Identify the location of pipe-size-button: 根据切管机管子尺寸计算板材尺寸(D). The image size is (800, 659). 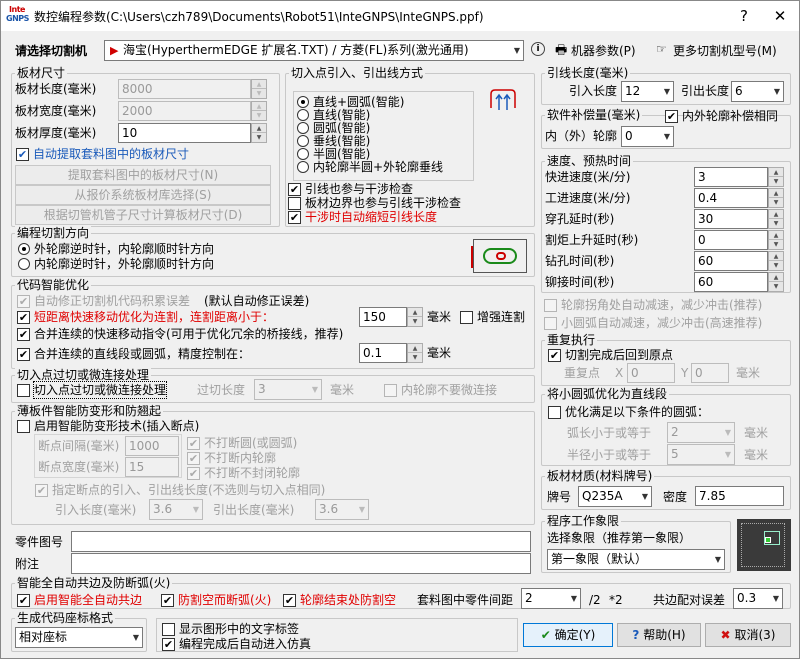
(143, 215).